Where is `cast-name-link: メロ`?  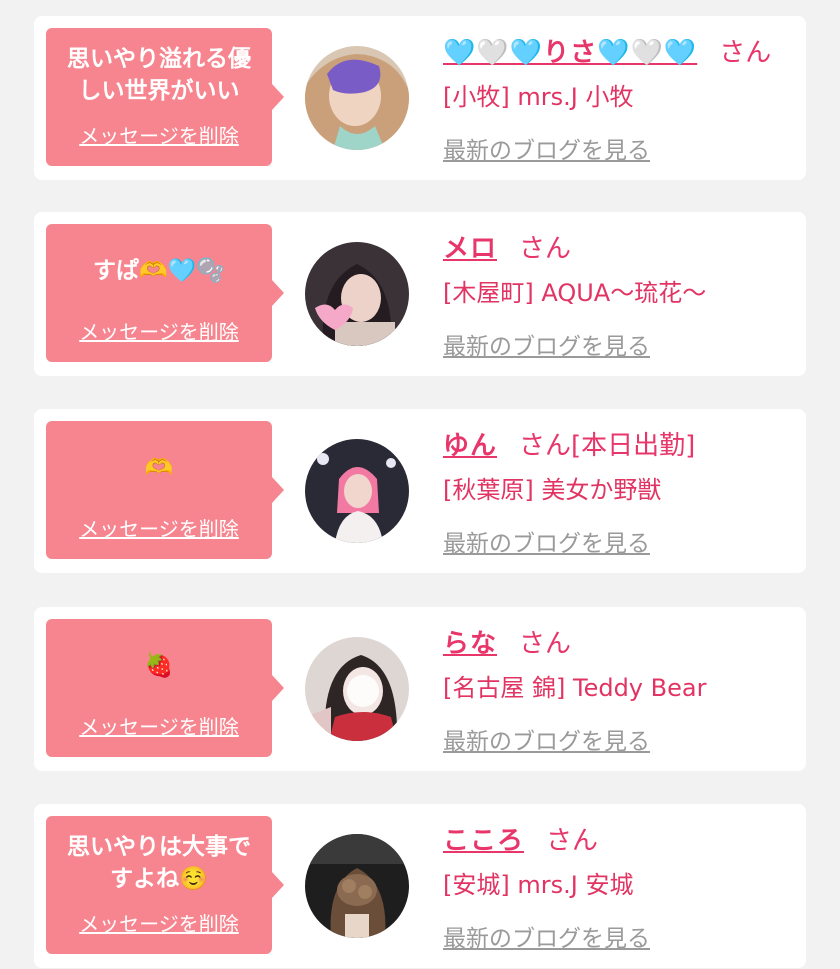
cast-name-link: メロ is located at coordinates (470, 246).